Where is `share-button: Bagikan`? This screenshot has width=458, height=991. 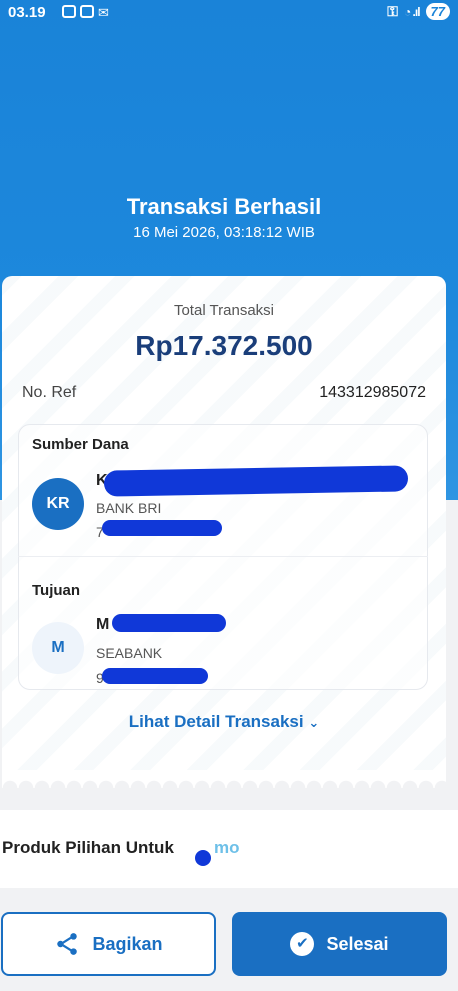
share-button: Bagikan is located at coordinates (108, 944).